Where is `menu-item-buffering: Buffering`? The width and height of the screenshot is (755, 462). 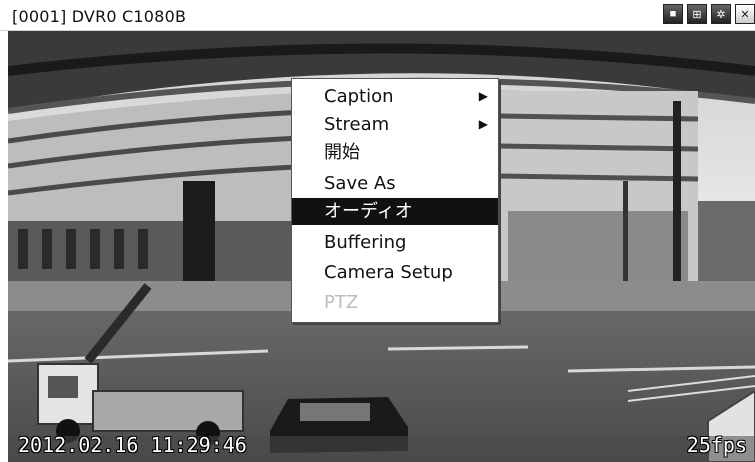
menu-item-buffering: Buffering is located at coordinates (395, 242).